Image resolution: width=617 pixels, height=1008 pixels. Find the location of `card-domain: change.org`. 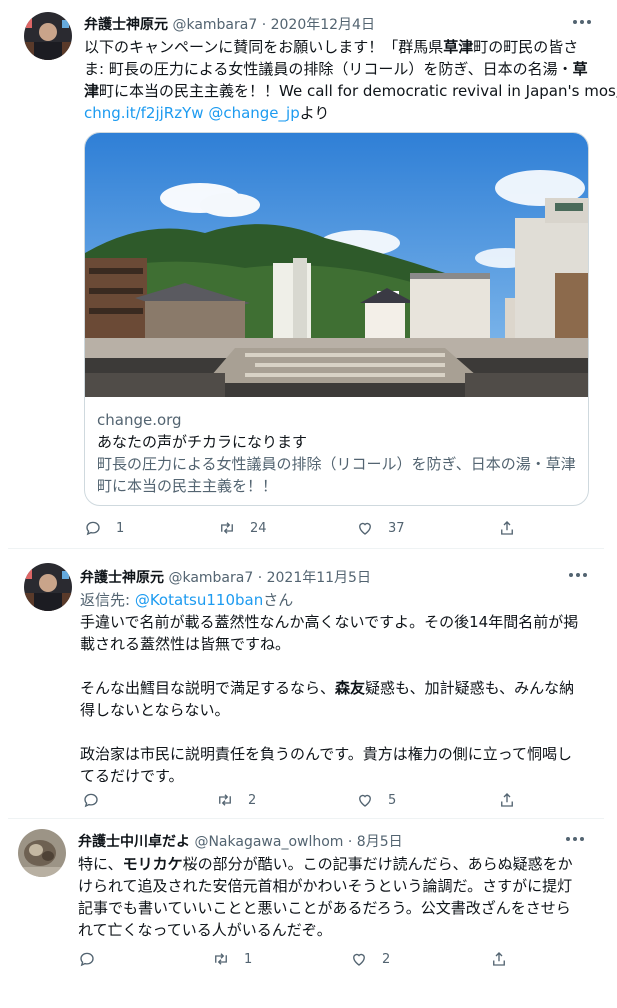

card-domain: change.org is located at coordinates (139, 420).